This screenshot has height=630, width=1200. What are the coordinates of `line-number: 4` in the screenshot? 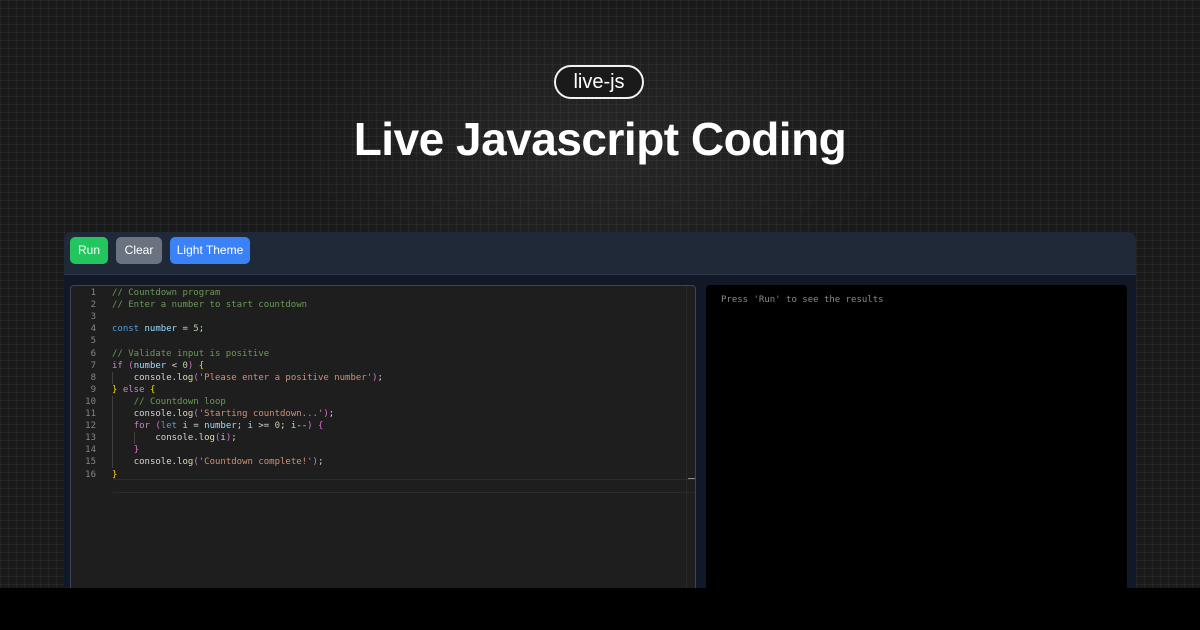 It's located at (93, 329).